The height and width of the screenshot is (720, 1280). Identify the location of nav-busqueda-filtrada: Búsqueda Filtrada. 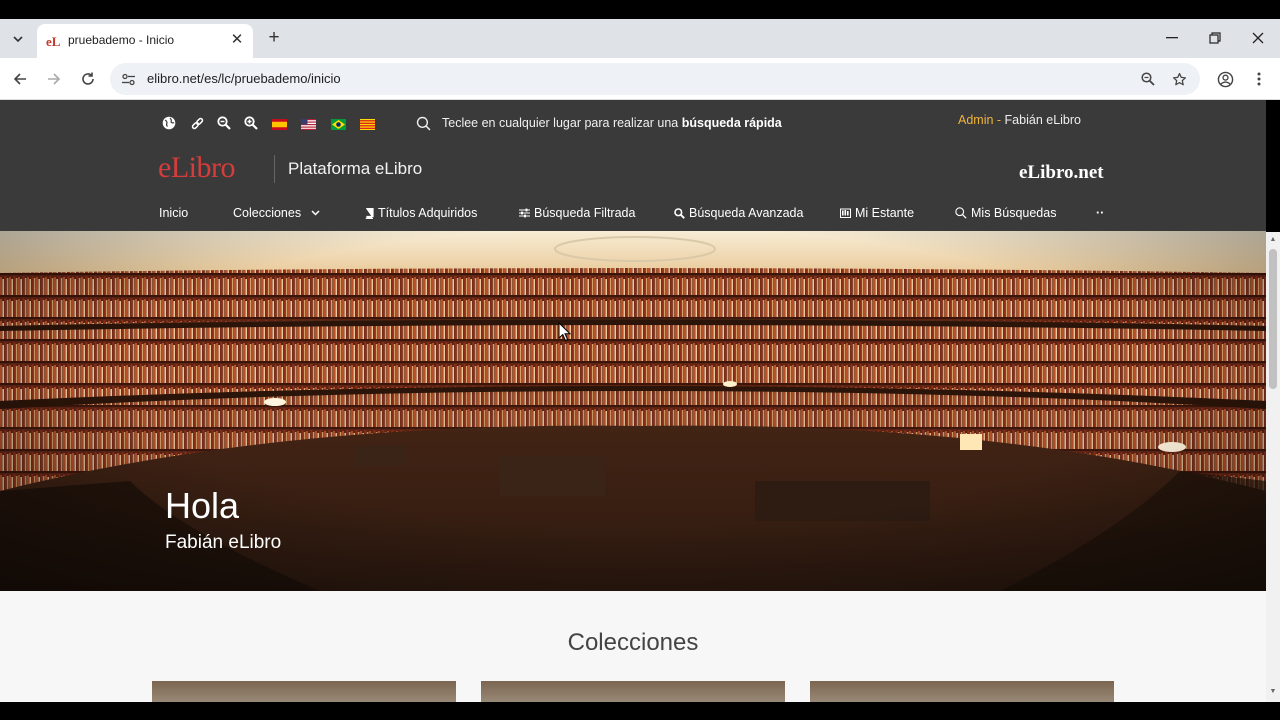
(577, 213).